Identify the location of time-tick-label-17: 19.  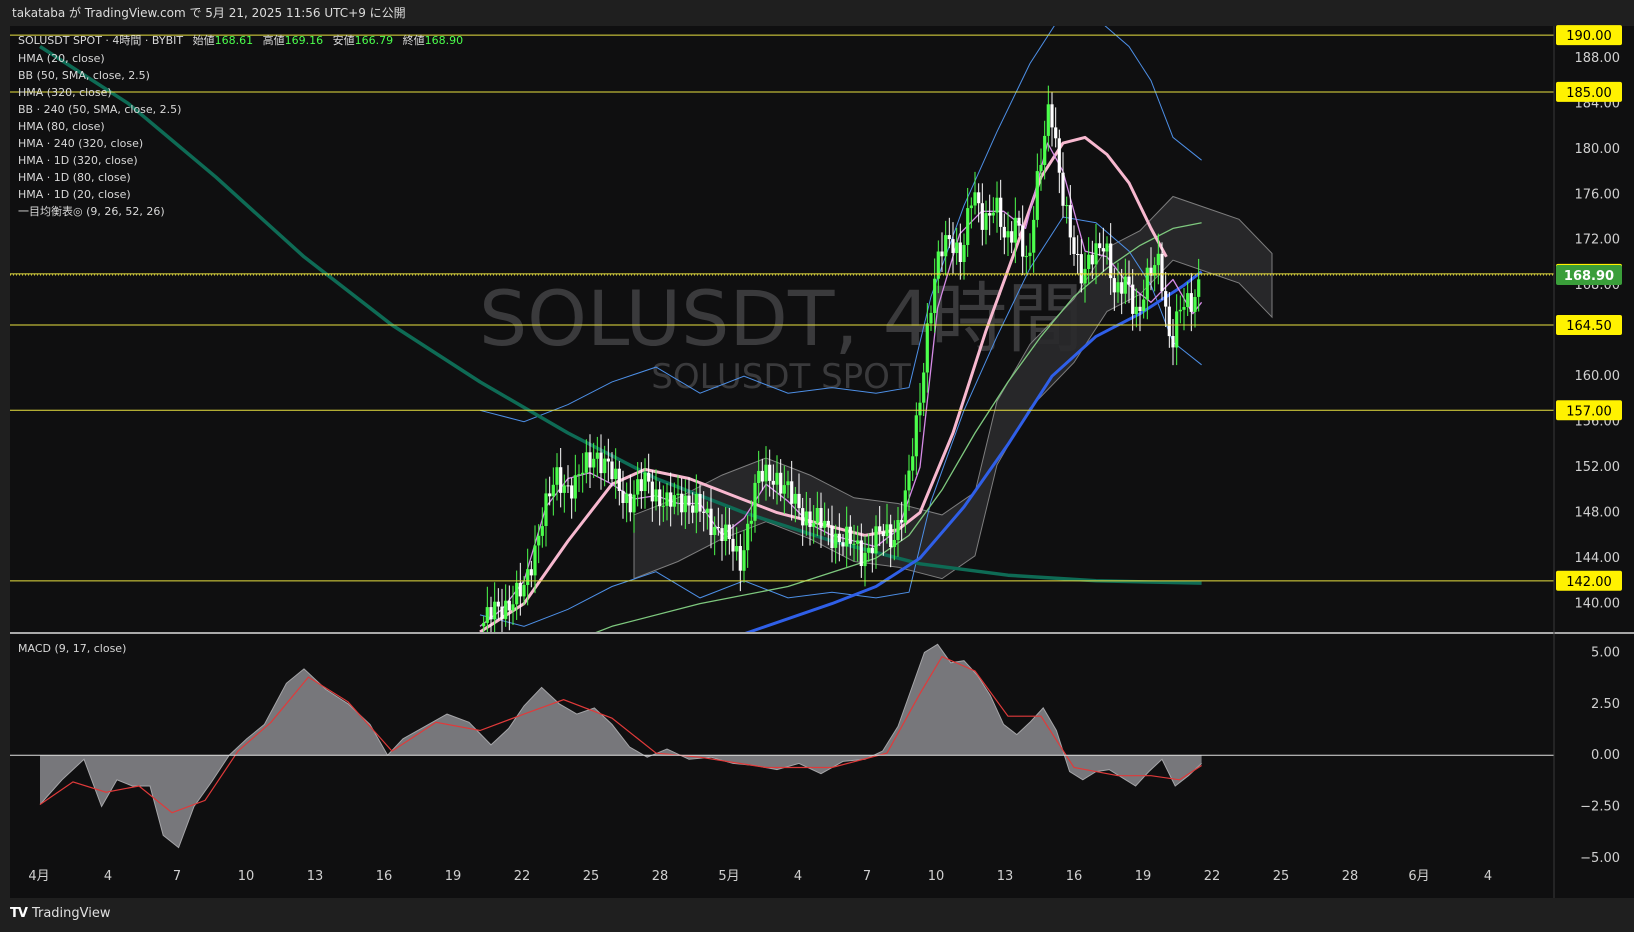
(1143, 876).